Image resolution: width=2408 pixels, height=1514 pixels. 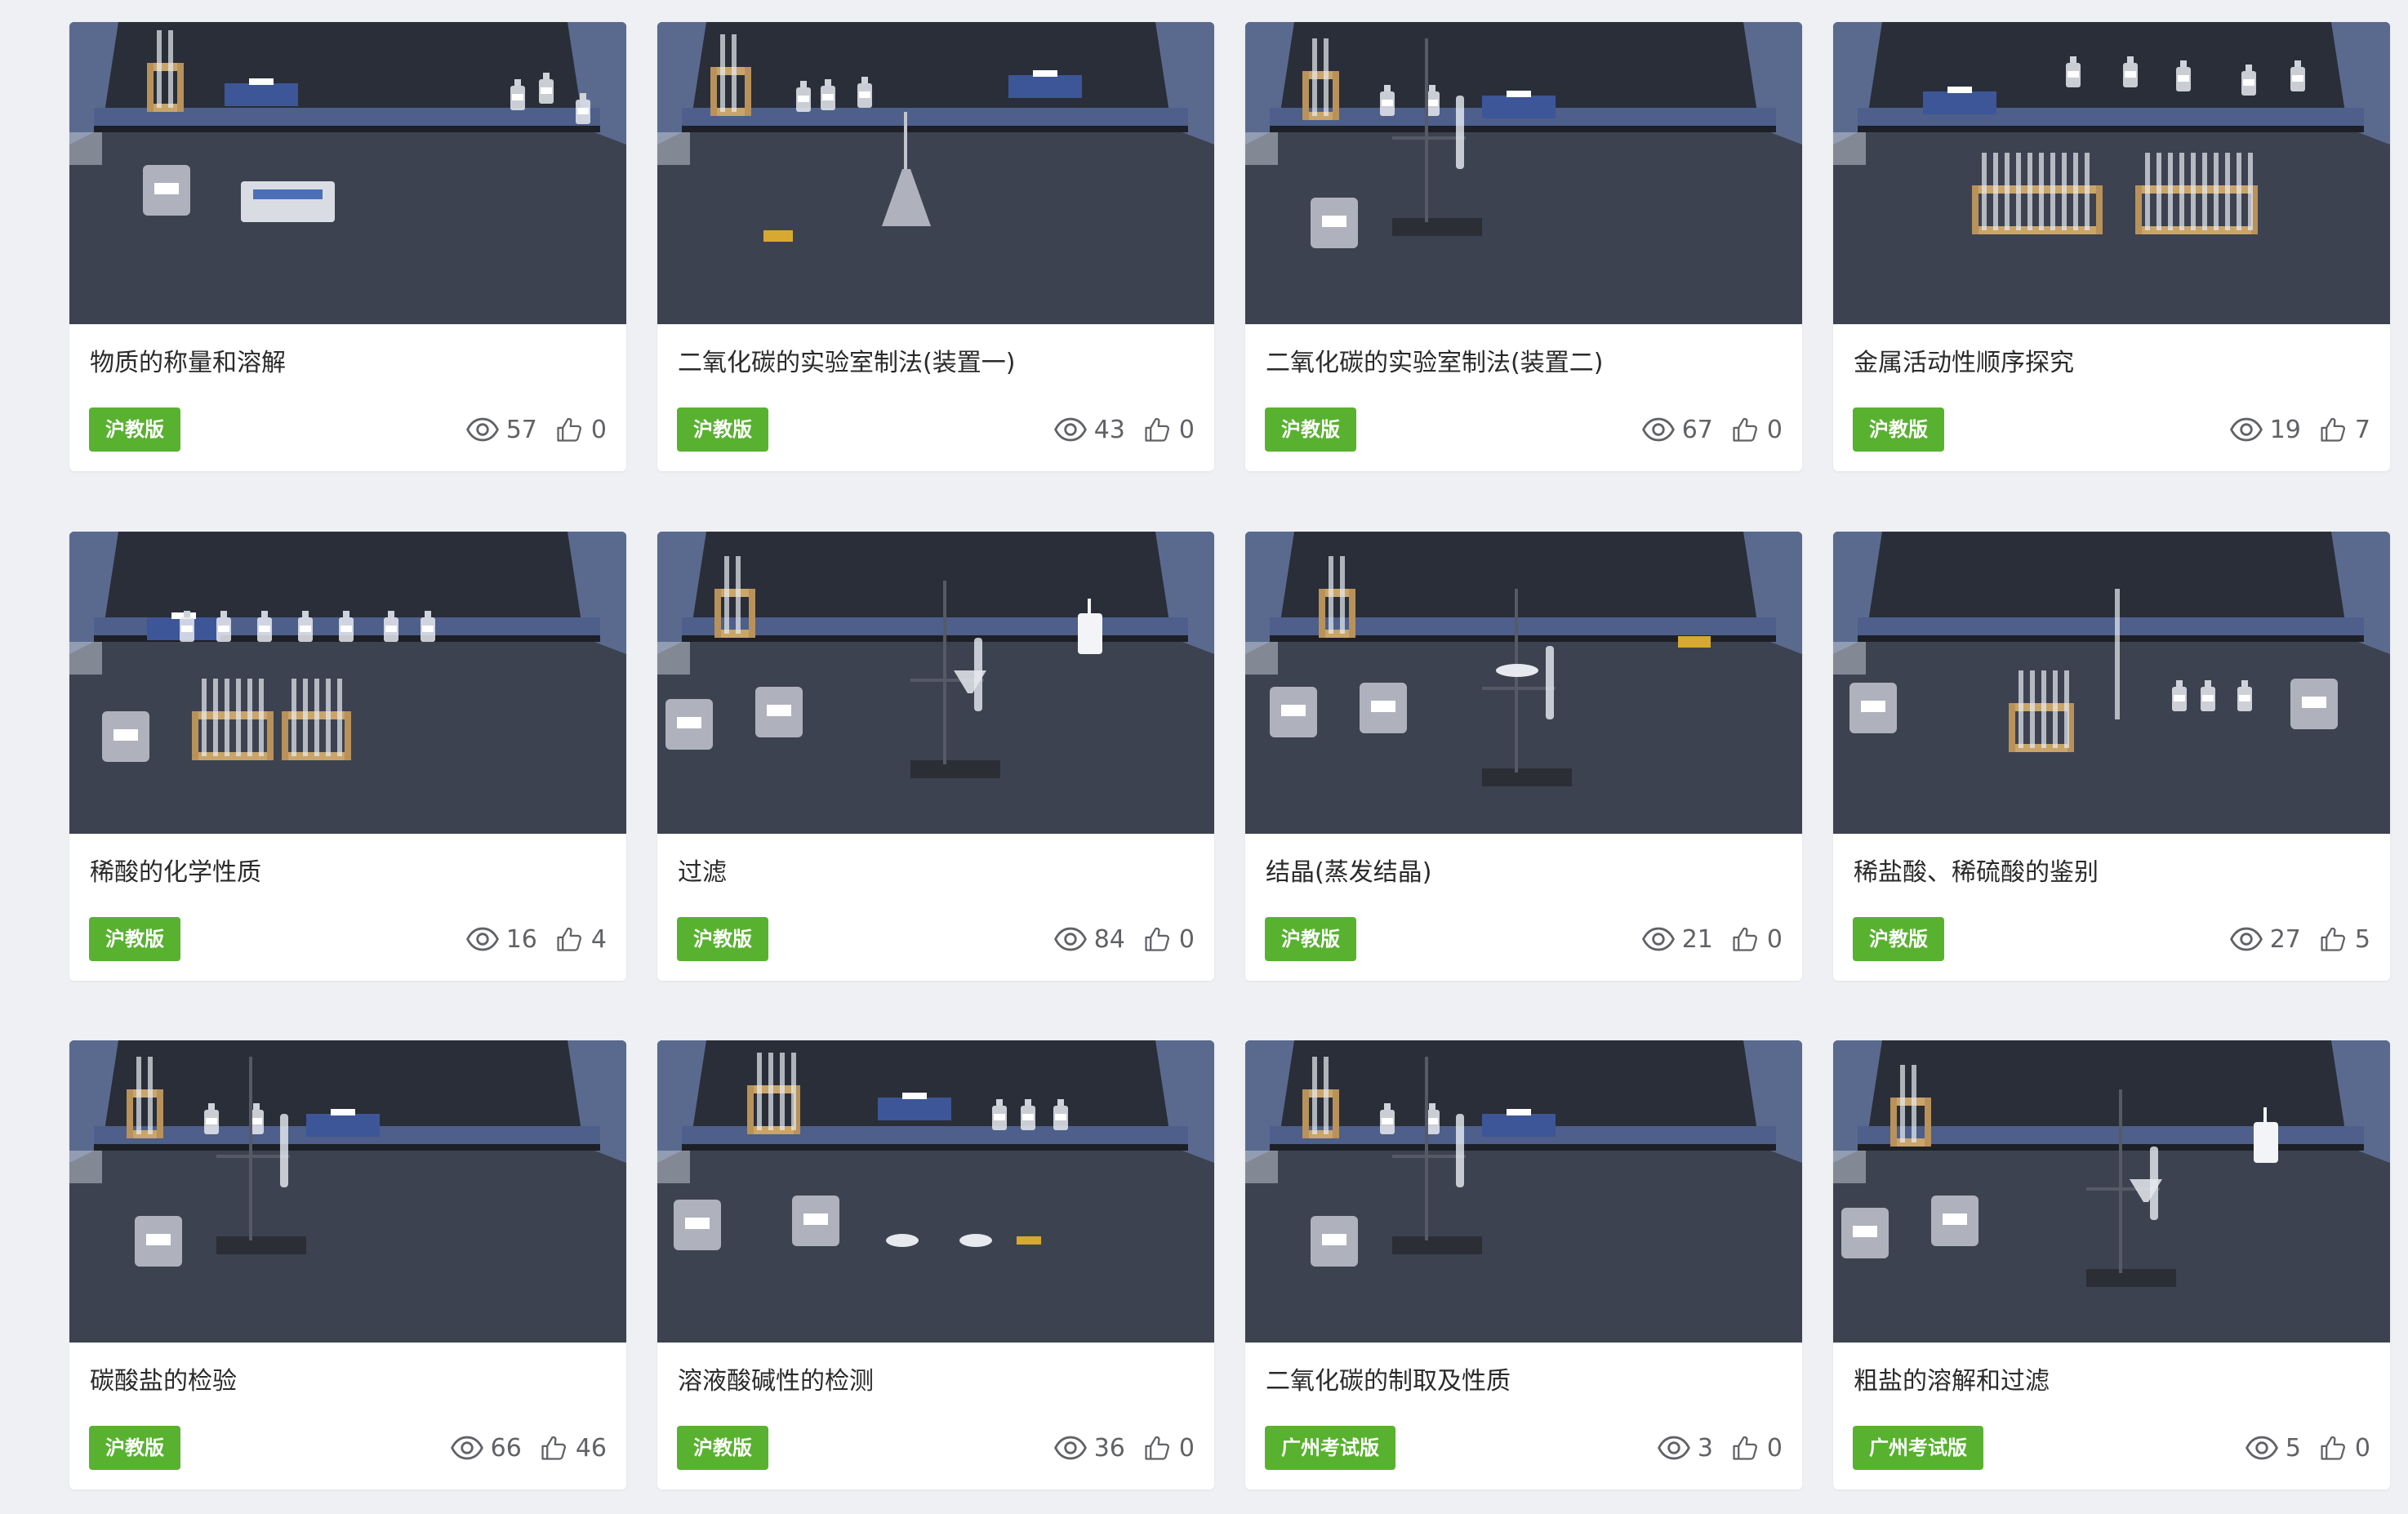 What do you see at coordinates (1124, 429) in the screenshot?
I see `card-stats: 43 0` at bounding box center [1124, 429].